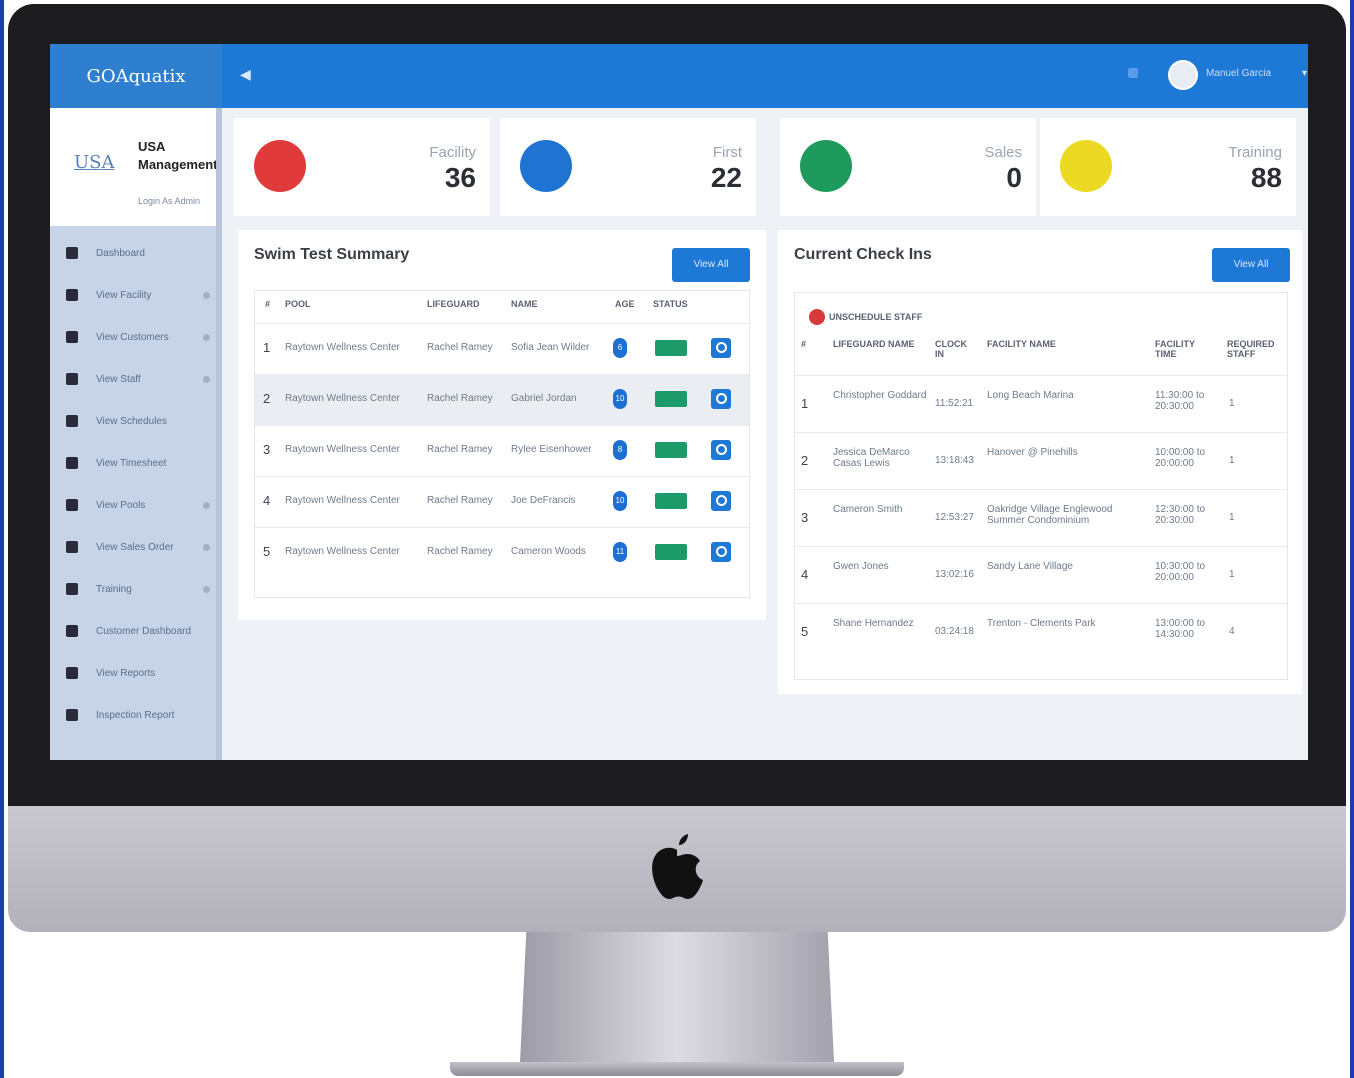 The width and height of the screenshot is (1354, 1078). What do you see at coordinates (874, 344) in the screenshot?
I see `column-header: LIFEGUARD NAME` at bounding box center [874, 344].